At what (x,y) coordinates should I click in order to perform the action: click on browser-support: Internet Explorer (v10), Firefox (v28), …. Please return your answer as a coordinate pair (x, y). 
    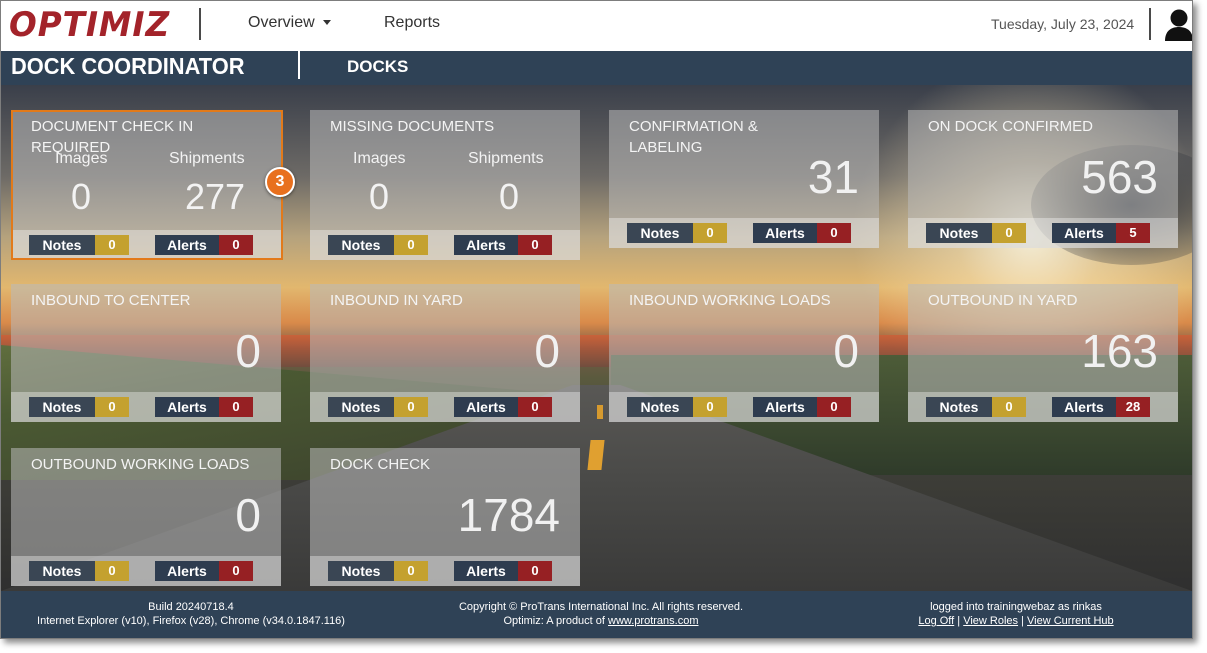
    Looking at the image, I should click on (191, 621).